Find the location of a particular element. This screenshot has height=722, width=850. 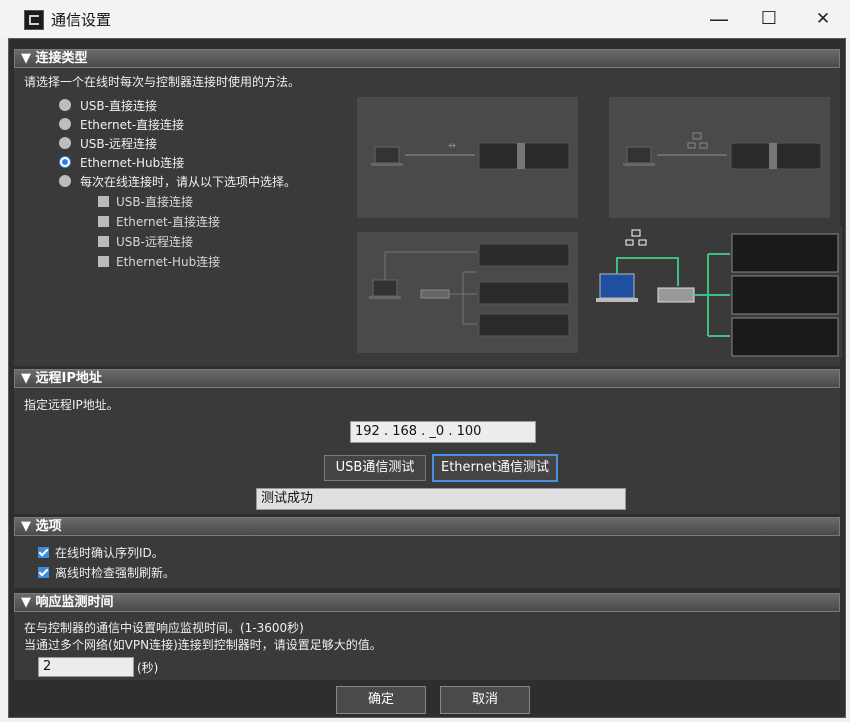

connection-instruction: 请选择一个在线时每次与控制器连接时使用的方法。 is located at coordinates (162, 82).